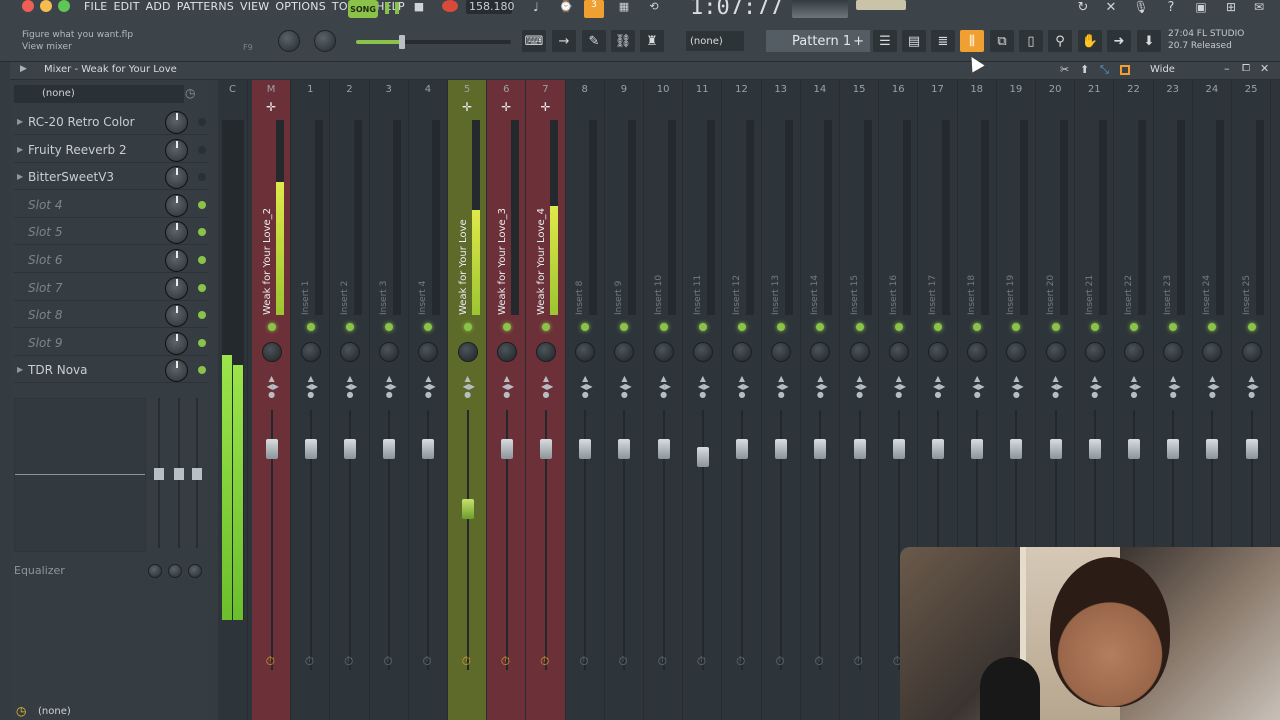 This screenshot has height=720, width=1280. Describe the element at coordinates (1171, 9) in the screenshot. I see `help-icon: ?` at that location.